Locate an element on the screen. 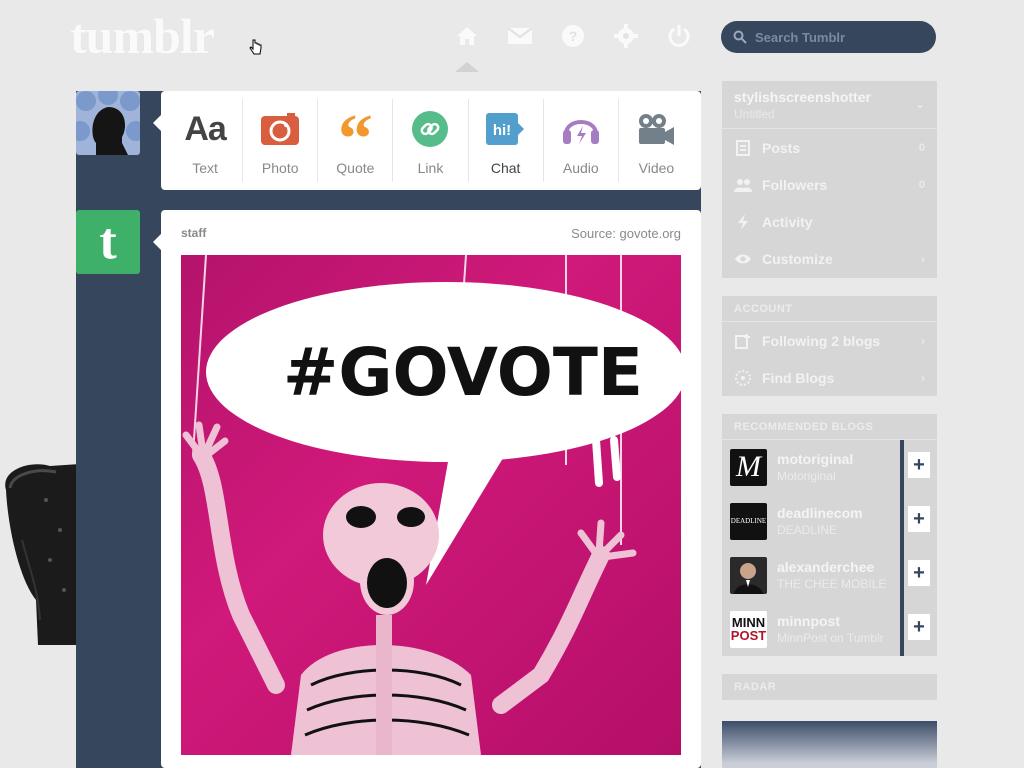  followers-count: 0 is located at coordinates (921, 184).